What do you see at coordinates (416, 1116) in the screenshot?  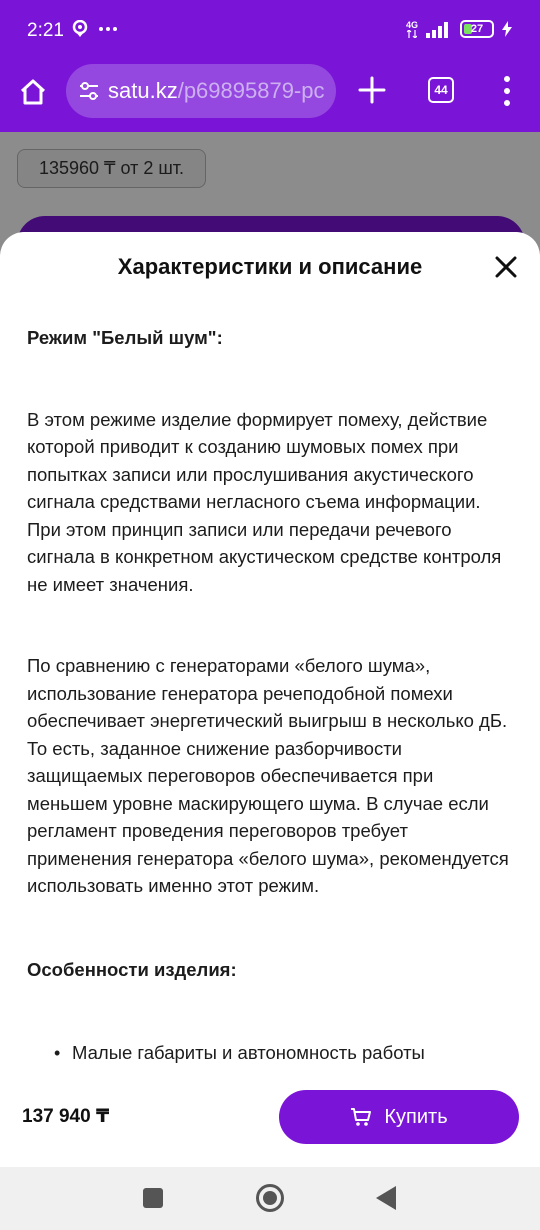 I see `buy-button-label: Купить` at bounding box center [416, 1116].